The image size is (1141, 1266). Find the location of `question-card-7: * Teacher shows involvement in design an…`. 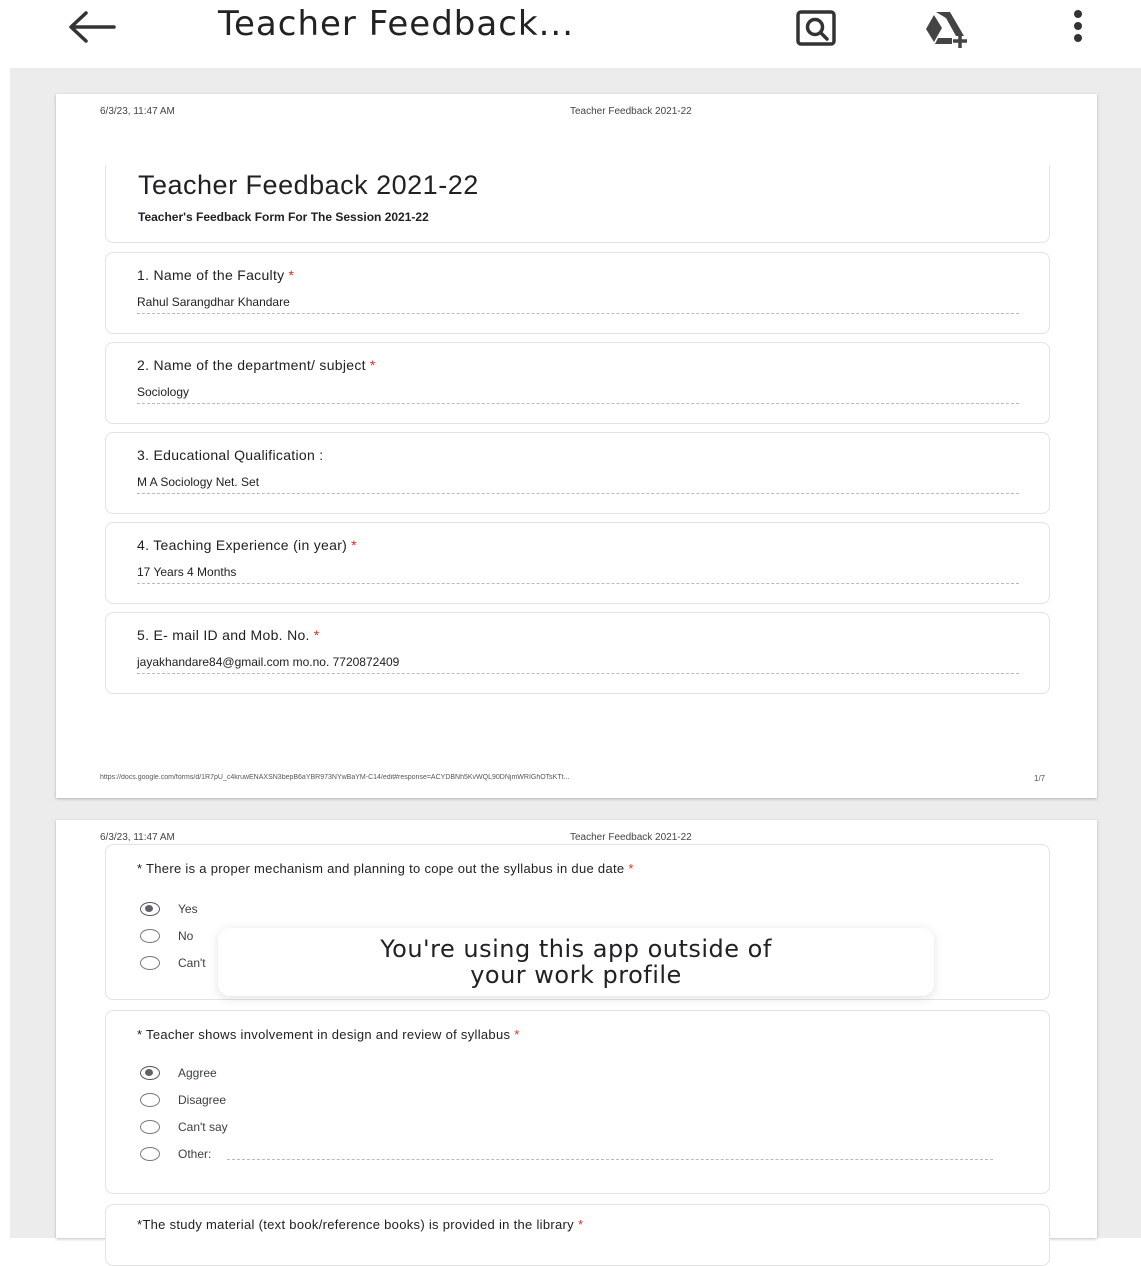

question-card-7: * Teacher shows involvement in design an… is located at coordinates (577, 1102).